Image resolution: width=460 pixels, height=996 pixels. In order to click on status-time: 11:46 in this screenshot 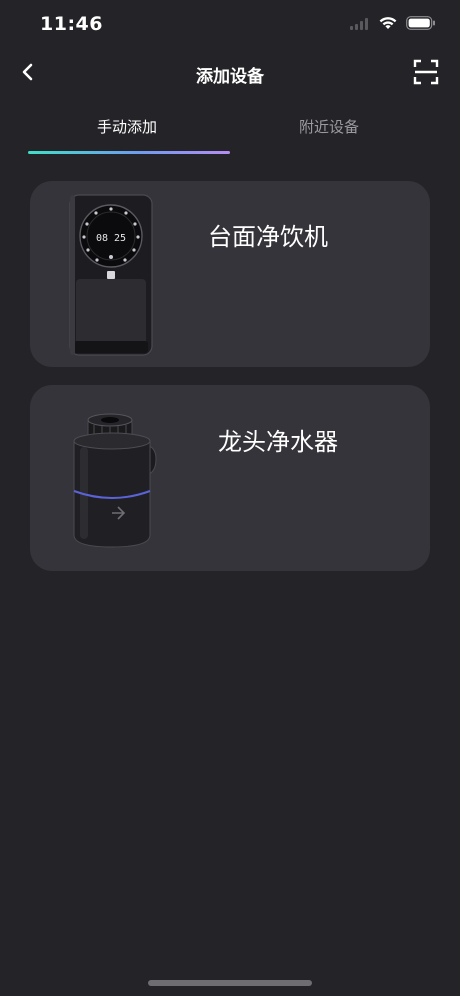, I will do `click(71, 24)`.